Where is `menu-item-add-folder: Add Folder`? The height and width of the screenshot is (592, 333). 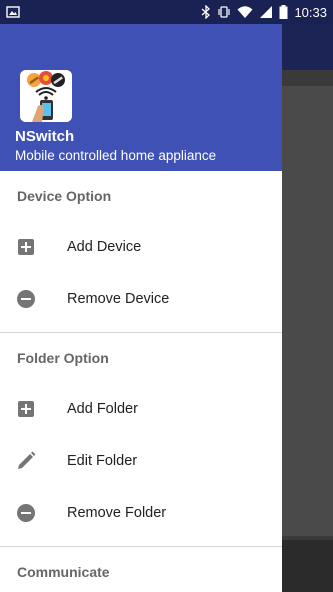
menu-item-add-folder: Add Folder is located at coordinates (141, 409).